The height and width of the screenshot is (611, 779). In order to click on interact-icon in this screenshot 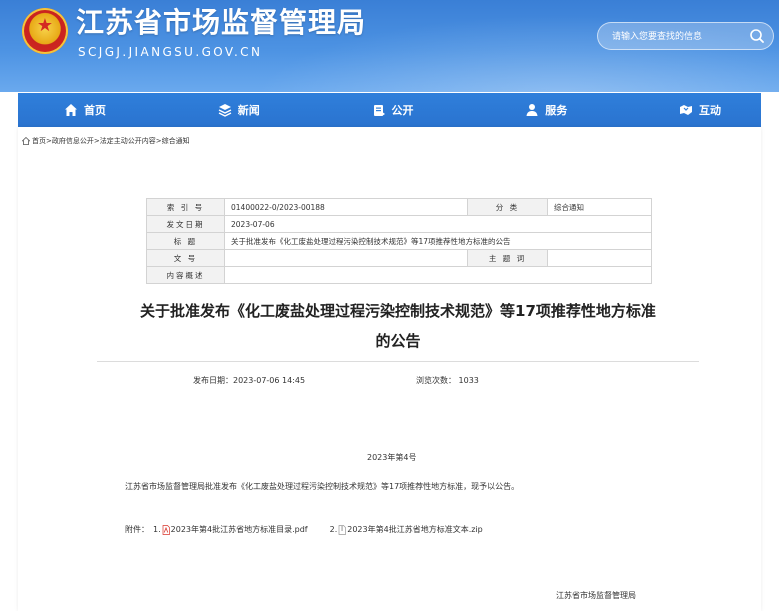, I will do `click(686, 110)`.